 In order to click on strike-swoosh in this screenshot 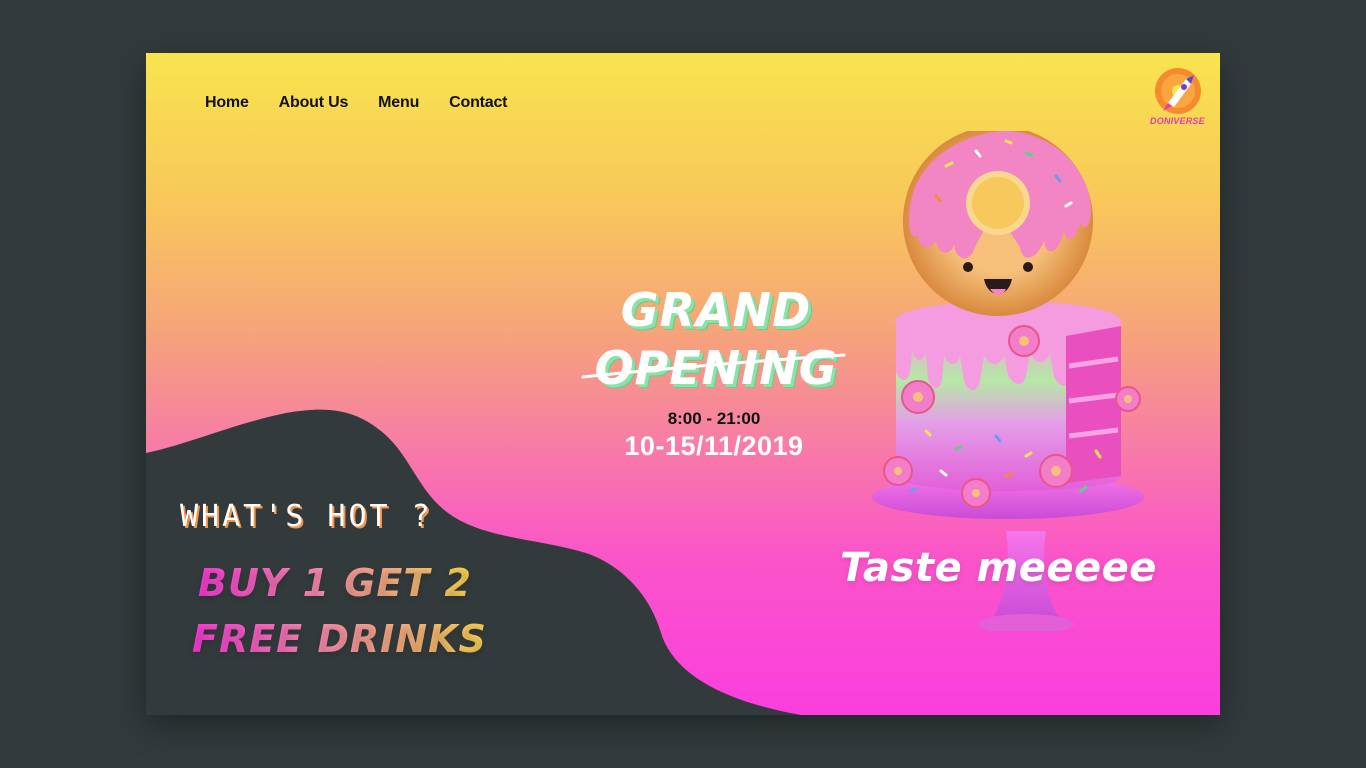, I will do `click(713, 366)`.